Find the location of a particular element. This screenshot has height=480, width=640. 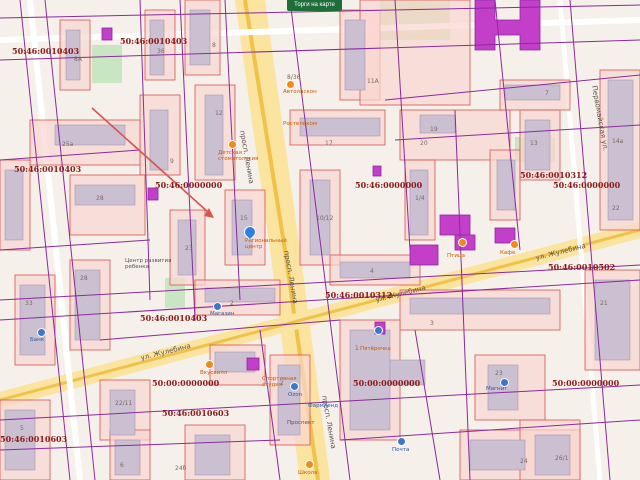

house-number: 21 is located at coordinates (604, 303).